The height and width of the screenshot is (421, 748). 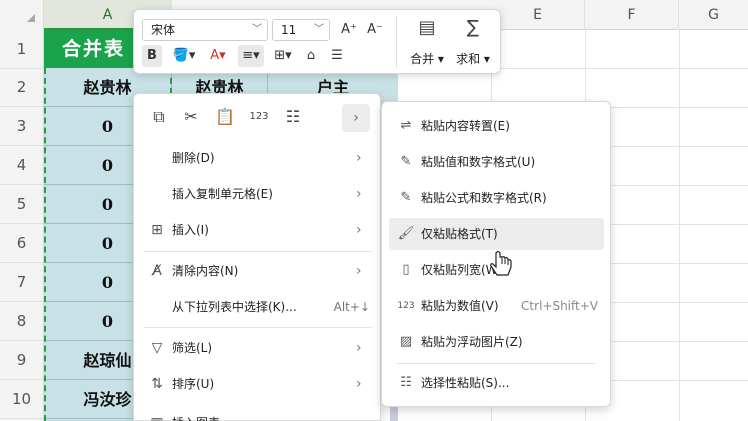 I want to click on chart-icon: ▥, so click(x=157, y=413).